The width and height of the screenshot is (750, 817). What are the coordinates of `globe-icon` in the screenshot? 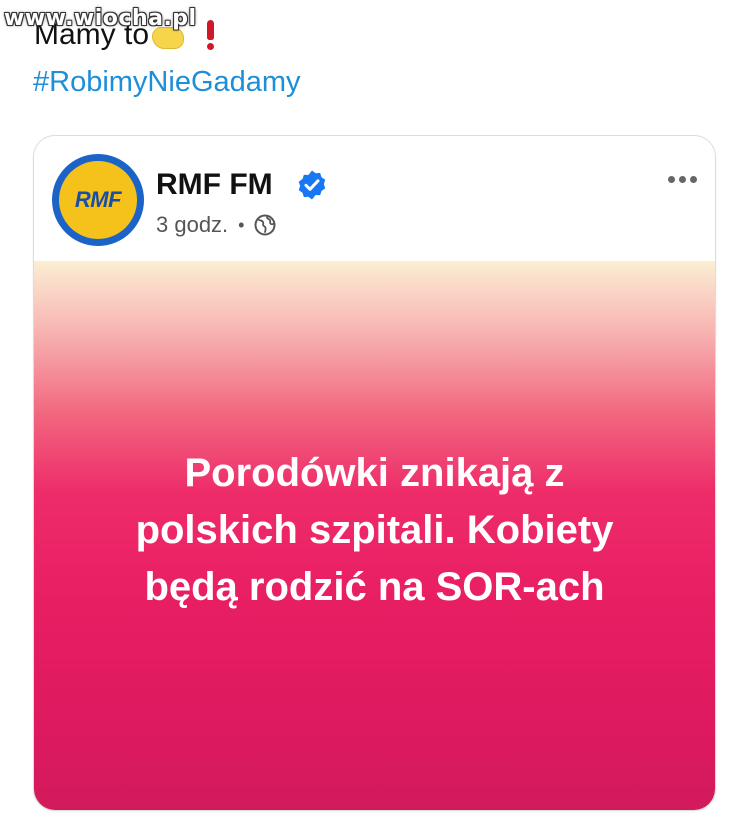 It's located at (265, 225).